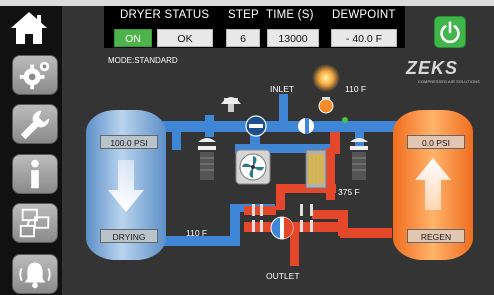 The width and height of the screenshot is (494, 295). Describe the element at coordinates (283, 276) in the screenshot. I see `outlet-label: OUTLET` at that location.